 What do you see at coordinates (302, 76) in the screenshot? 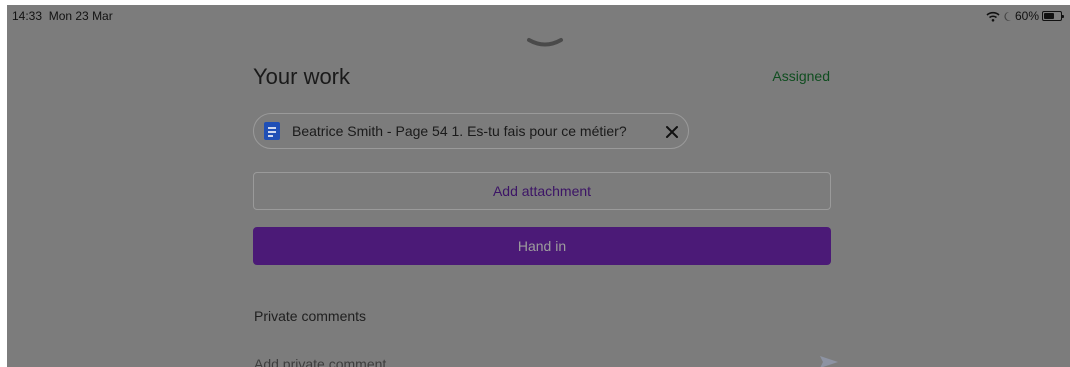
I see `page-title: Your work` at bounding box center [302, 76].